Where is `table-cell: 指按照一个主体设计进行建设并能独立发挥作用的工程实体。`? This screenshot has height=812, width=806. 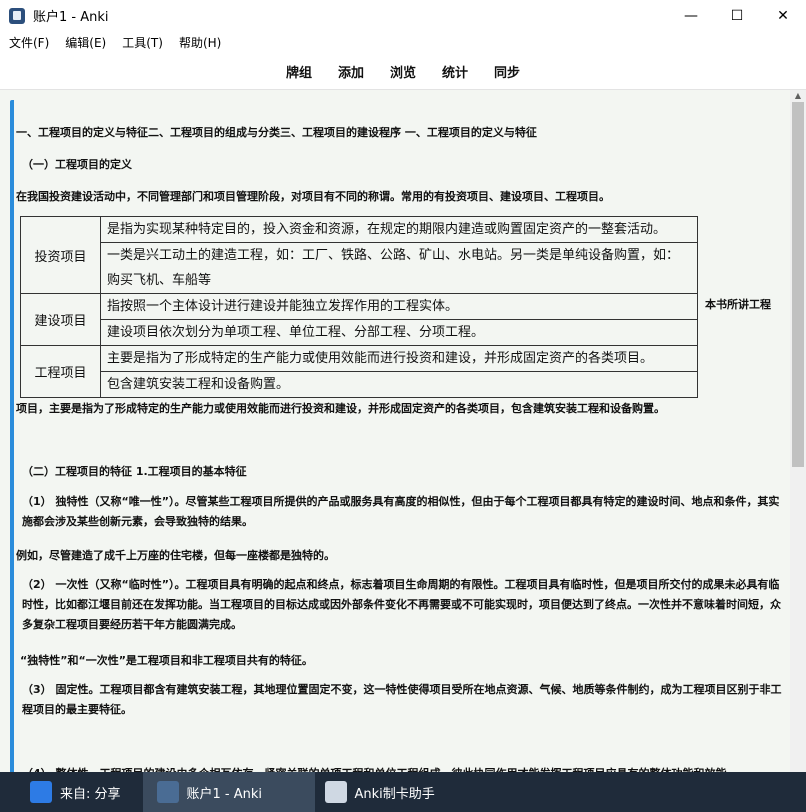 table-cell: 指按照一个主体设计进行建设并能独立发挥作用的工程实体。 is located at coordinates (399, 306).